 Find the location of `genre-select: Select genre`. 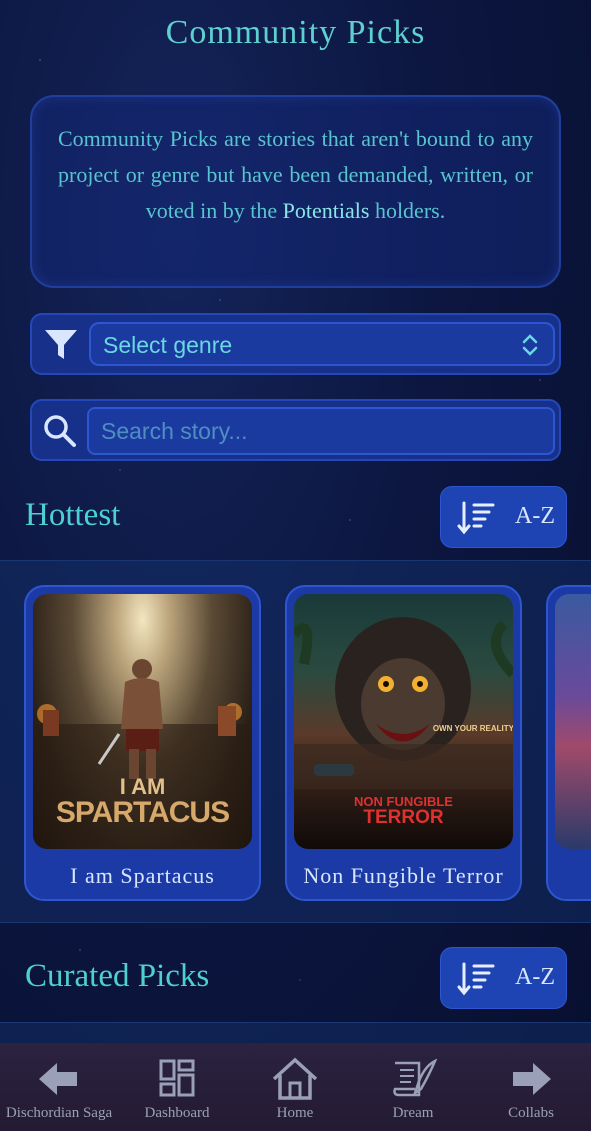

genre-select: Select genre is located at coordinates (322, 344).